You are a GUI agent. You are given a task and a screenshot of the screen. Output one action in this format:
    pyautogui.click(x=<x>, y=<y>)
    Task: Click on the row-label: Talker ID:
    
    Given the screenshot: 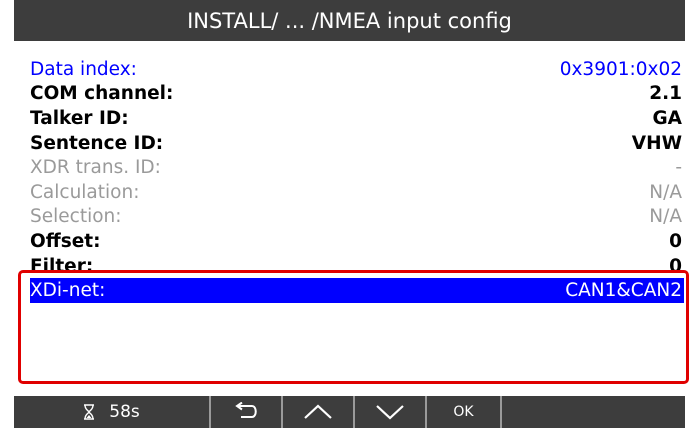 What is the action you would take?
    pyautogui.click(x=79, y=118)
    